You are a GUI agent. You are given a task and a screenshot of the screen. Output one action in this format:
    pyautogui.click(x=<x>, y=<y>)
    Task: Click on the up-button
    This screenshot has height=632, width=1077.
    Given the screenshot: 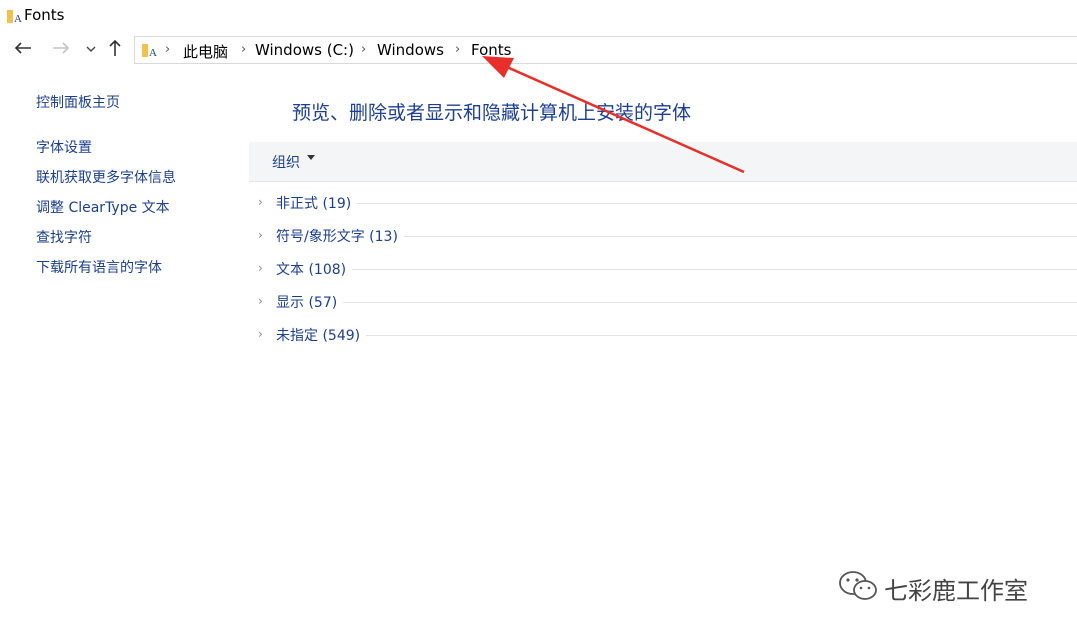 What is the action you would take?
    pyautogui.click(x=115, y=50)
    